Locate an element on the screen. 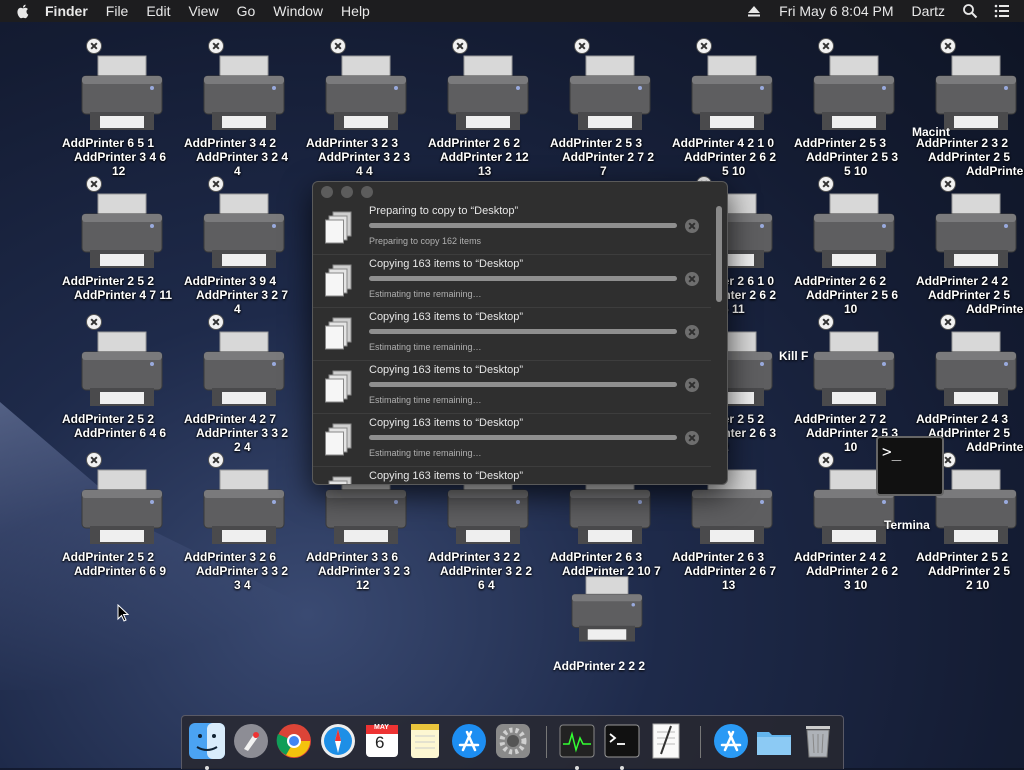 The width and height of the screenshot is (1024, 770). chrome-icon is located at coordinates (294, 741).